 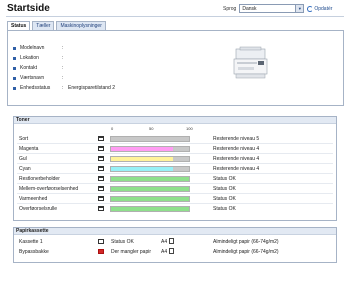 I want to click on language-select-value: Dansk, so click(x=249, y=8).